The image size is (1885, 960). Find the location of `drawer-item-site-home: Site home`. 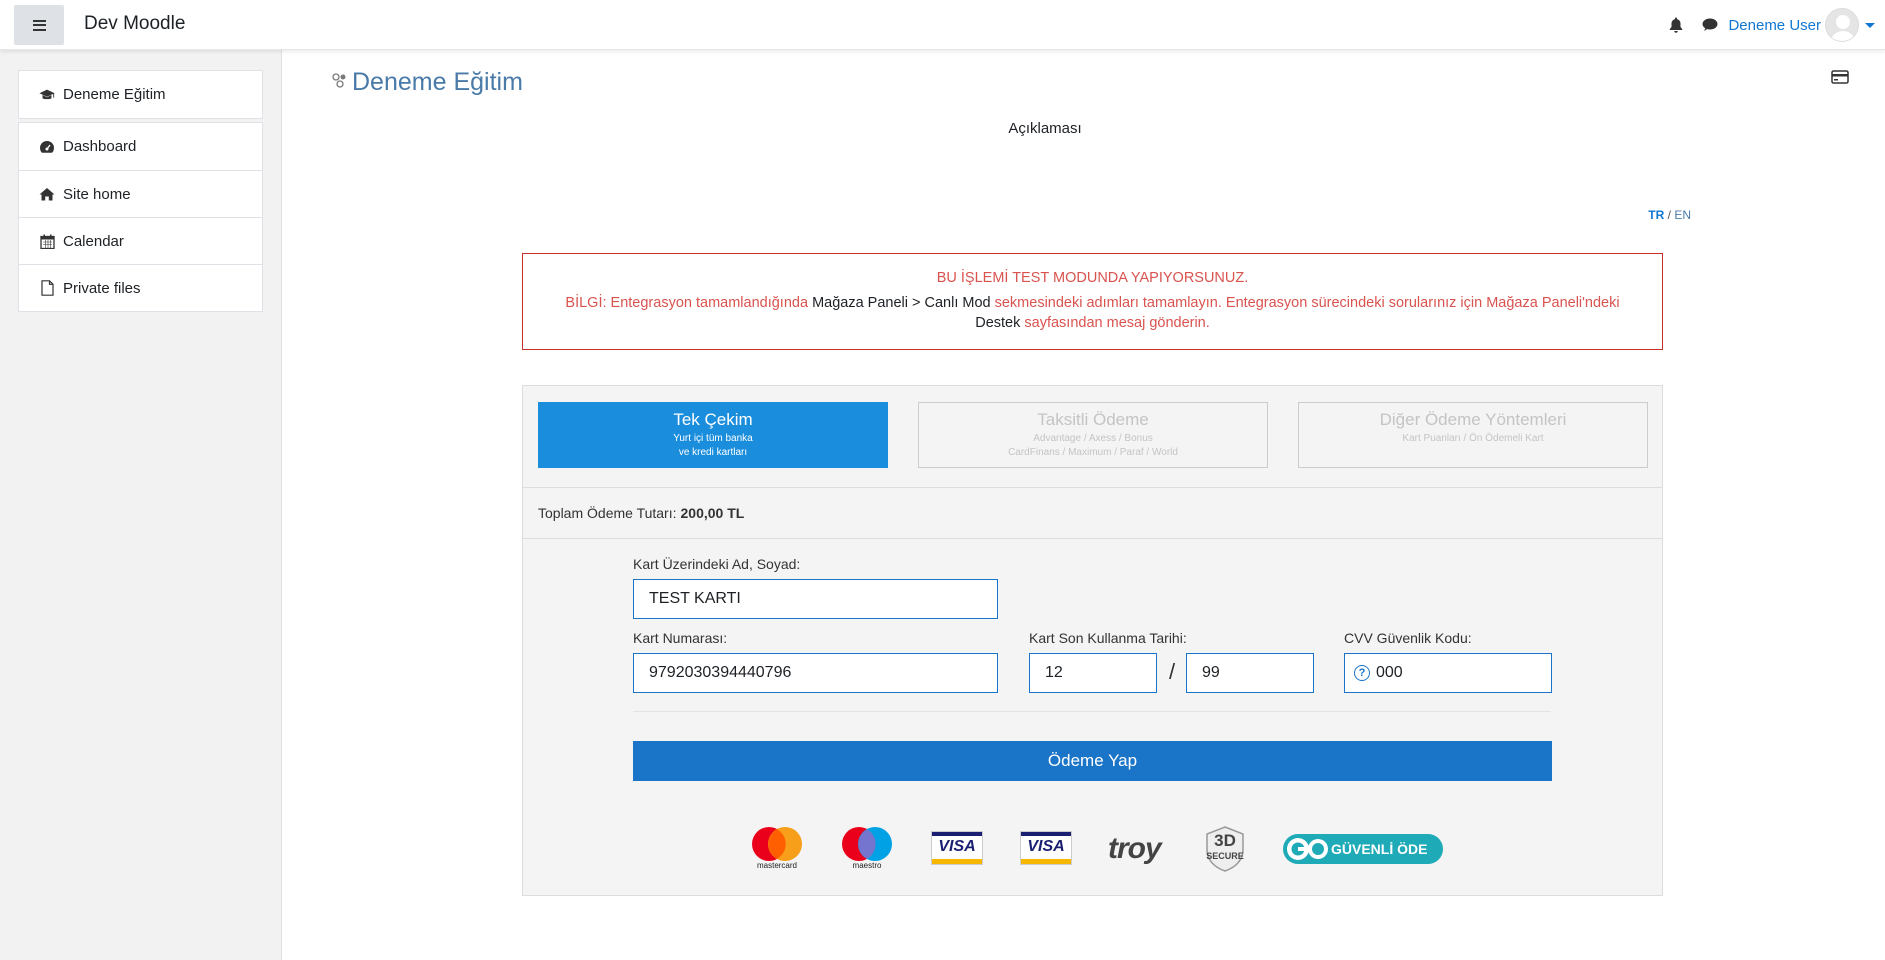

drawer-item-site-home: Site home is located at coordinates (140, 193).